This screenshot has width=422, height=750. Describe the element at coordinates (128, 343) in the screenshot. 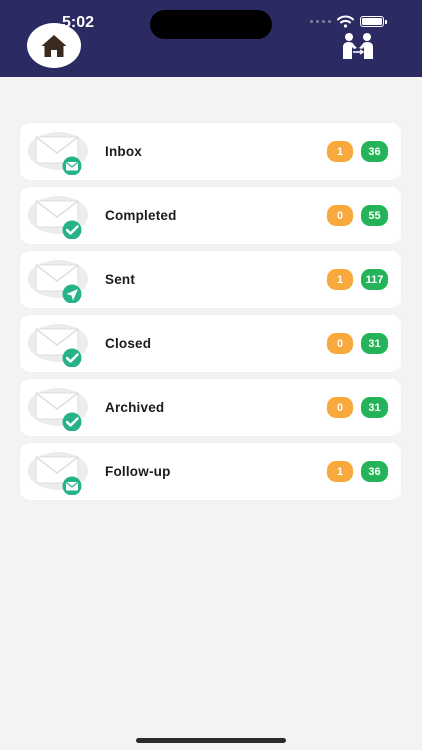

I see `list-item-label: Closed` at that location.